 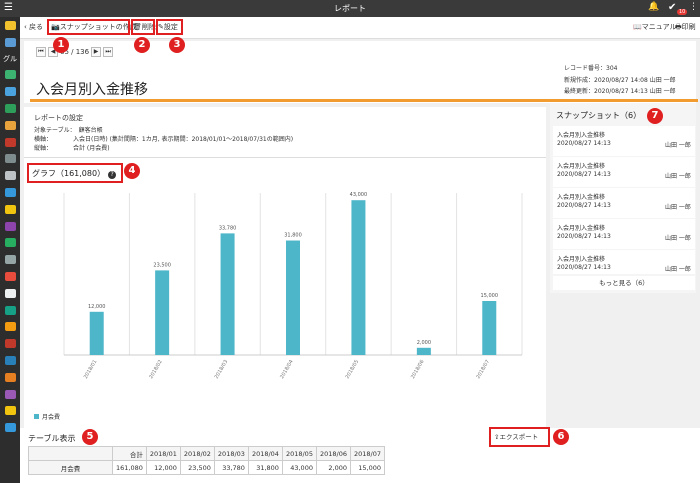 I want to click on callout-number: 5, so click(x=90, y=437).